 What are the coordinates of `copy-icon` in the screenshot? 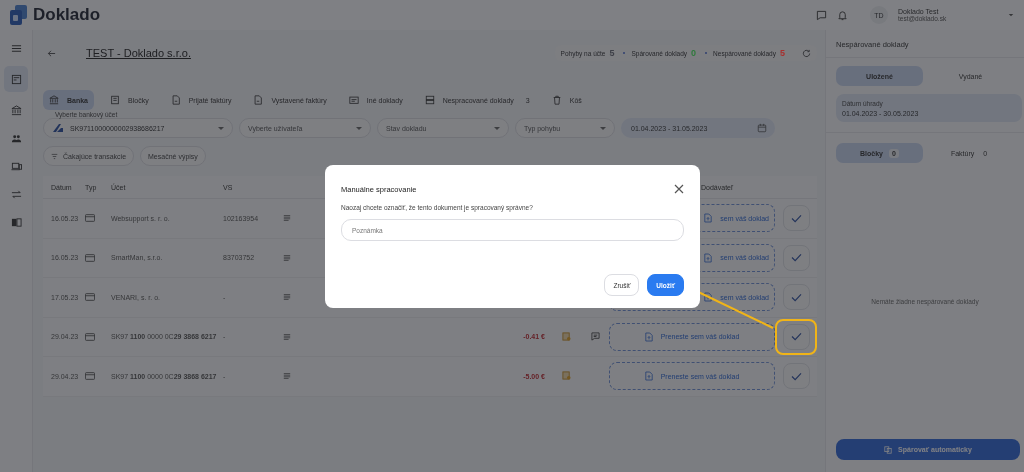 It's located at (888, 449).